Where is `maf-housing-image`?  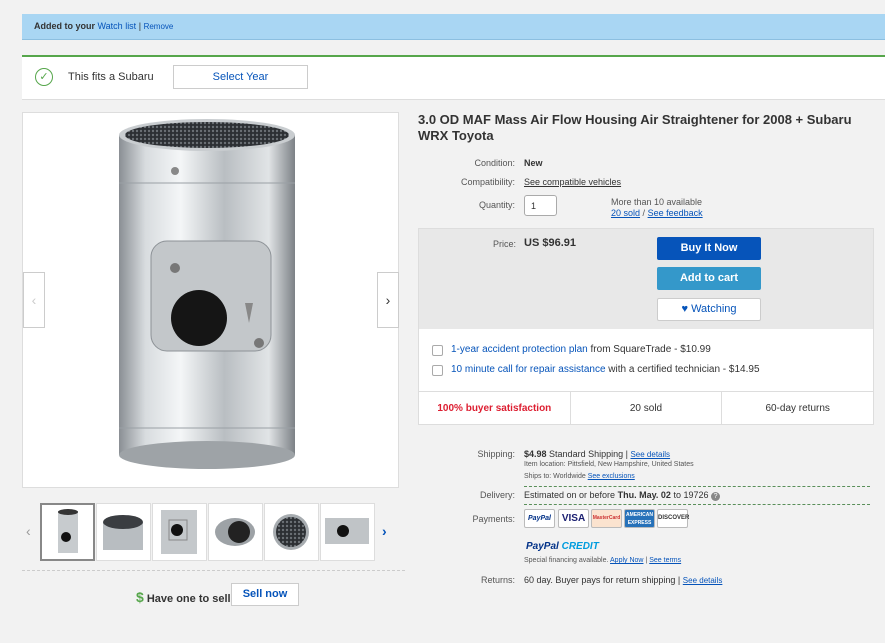
maf-housing-image is located at coordinates (207, 294).